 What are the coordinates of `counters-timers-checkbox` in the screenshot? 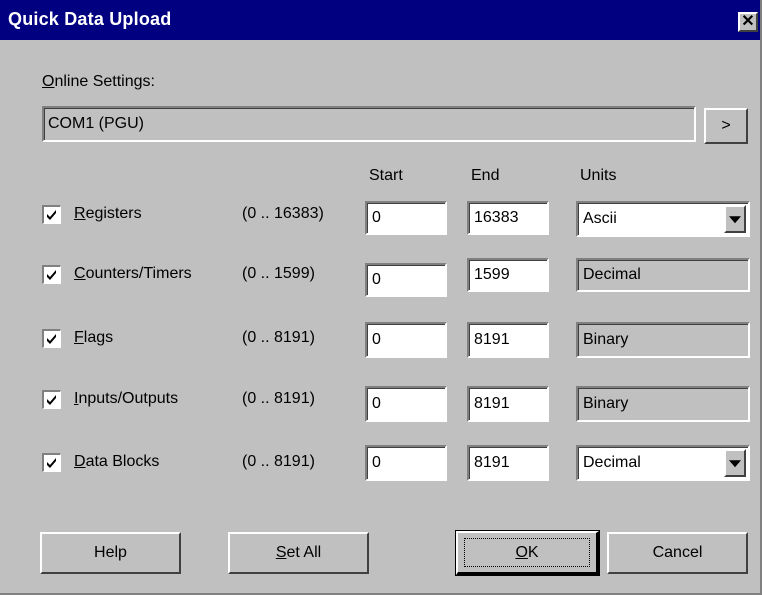 It's located at (51, 274).